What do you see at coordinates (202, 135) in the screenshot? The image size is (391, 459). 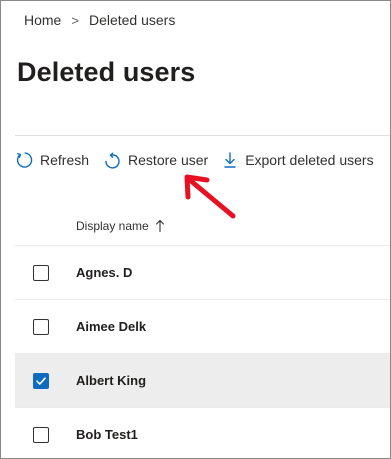 I see `command-bar-divider` at bounding box center [202, 135].